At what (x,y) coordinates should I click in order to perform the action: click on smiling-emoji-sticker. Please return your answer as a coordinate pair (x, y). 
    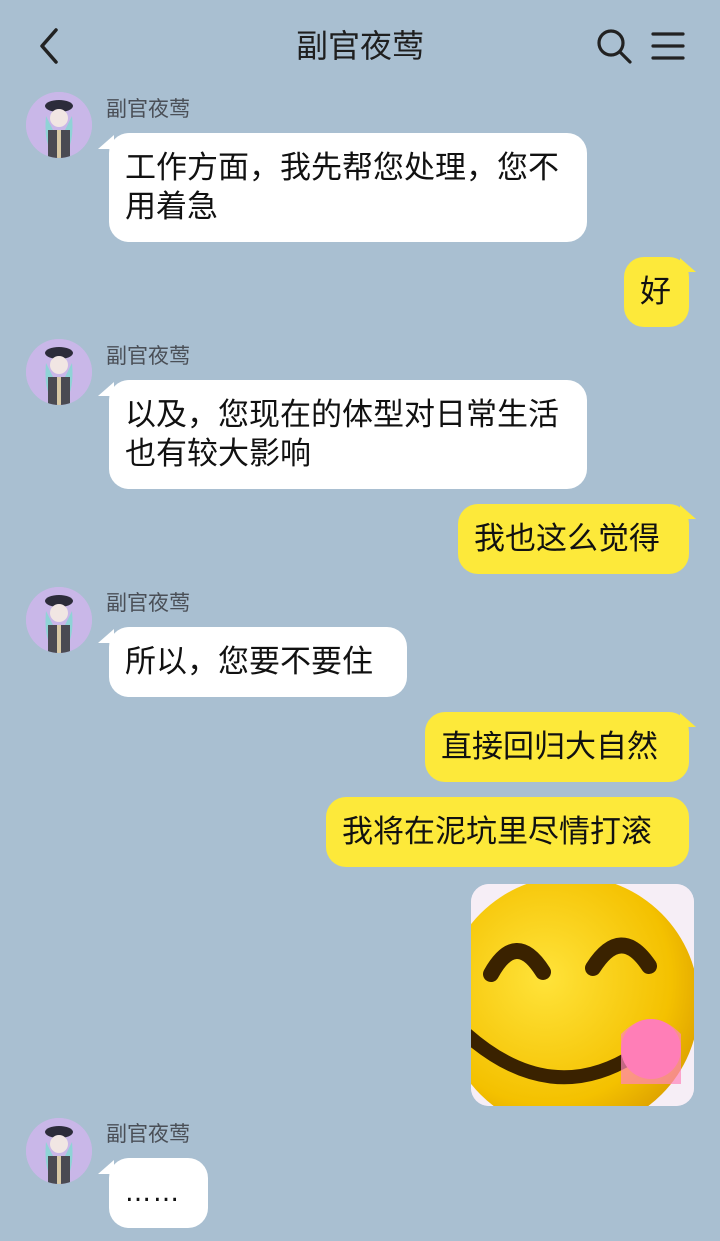
    Looking at the image, I should click on (582, 995).